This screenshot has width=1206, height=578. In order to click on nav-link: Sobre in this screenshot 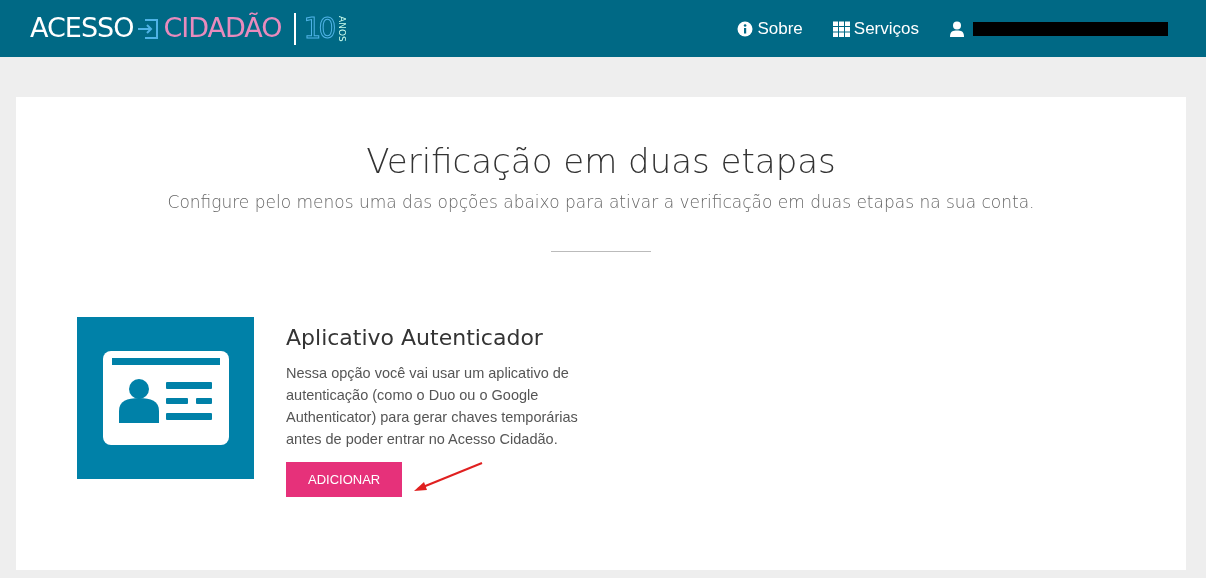, I will do `click(770, 28)`.